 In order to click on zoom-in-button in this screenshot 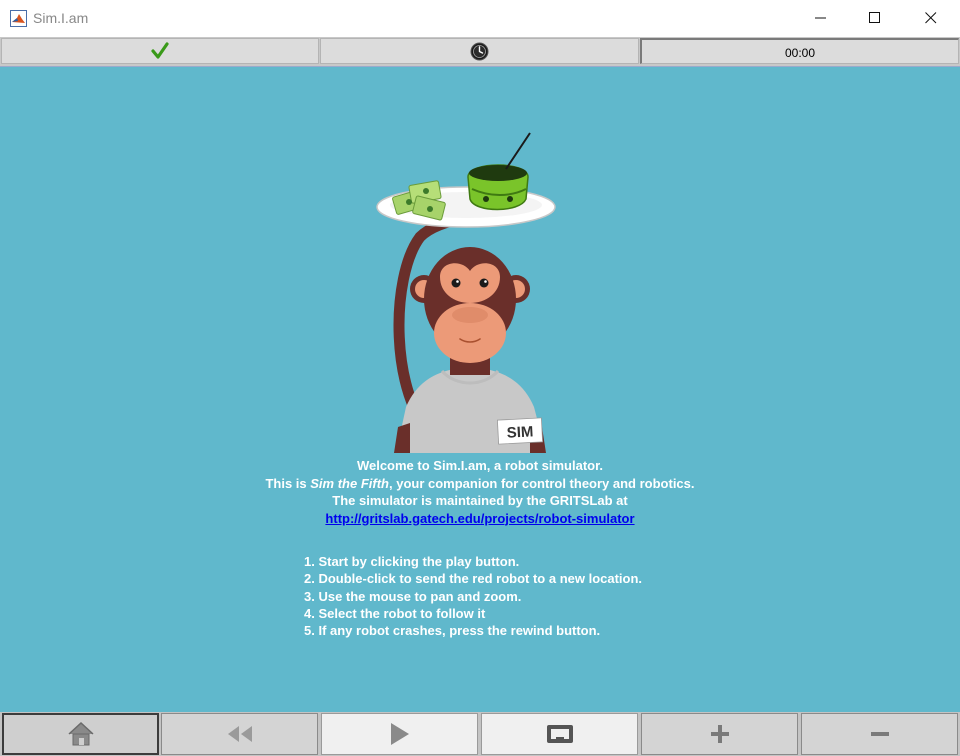, I will do `click(719, 734)`.